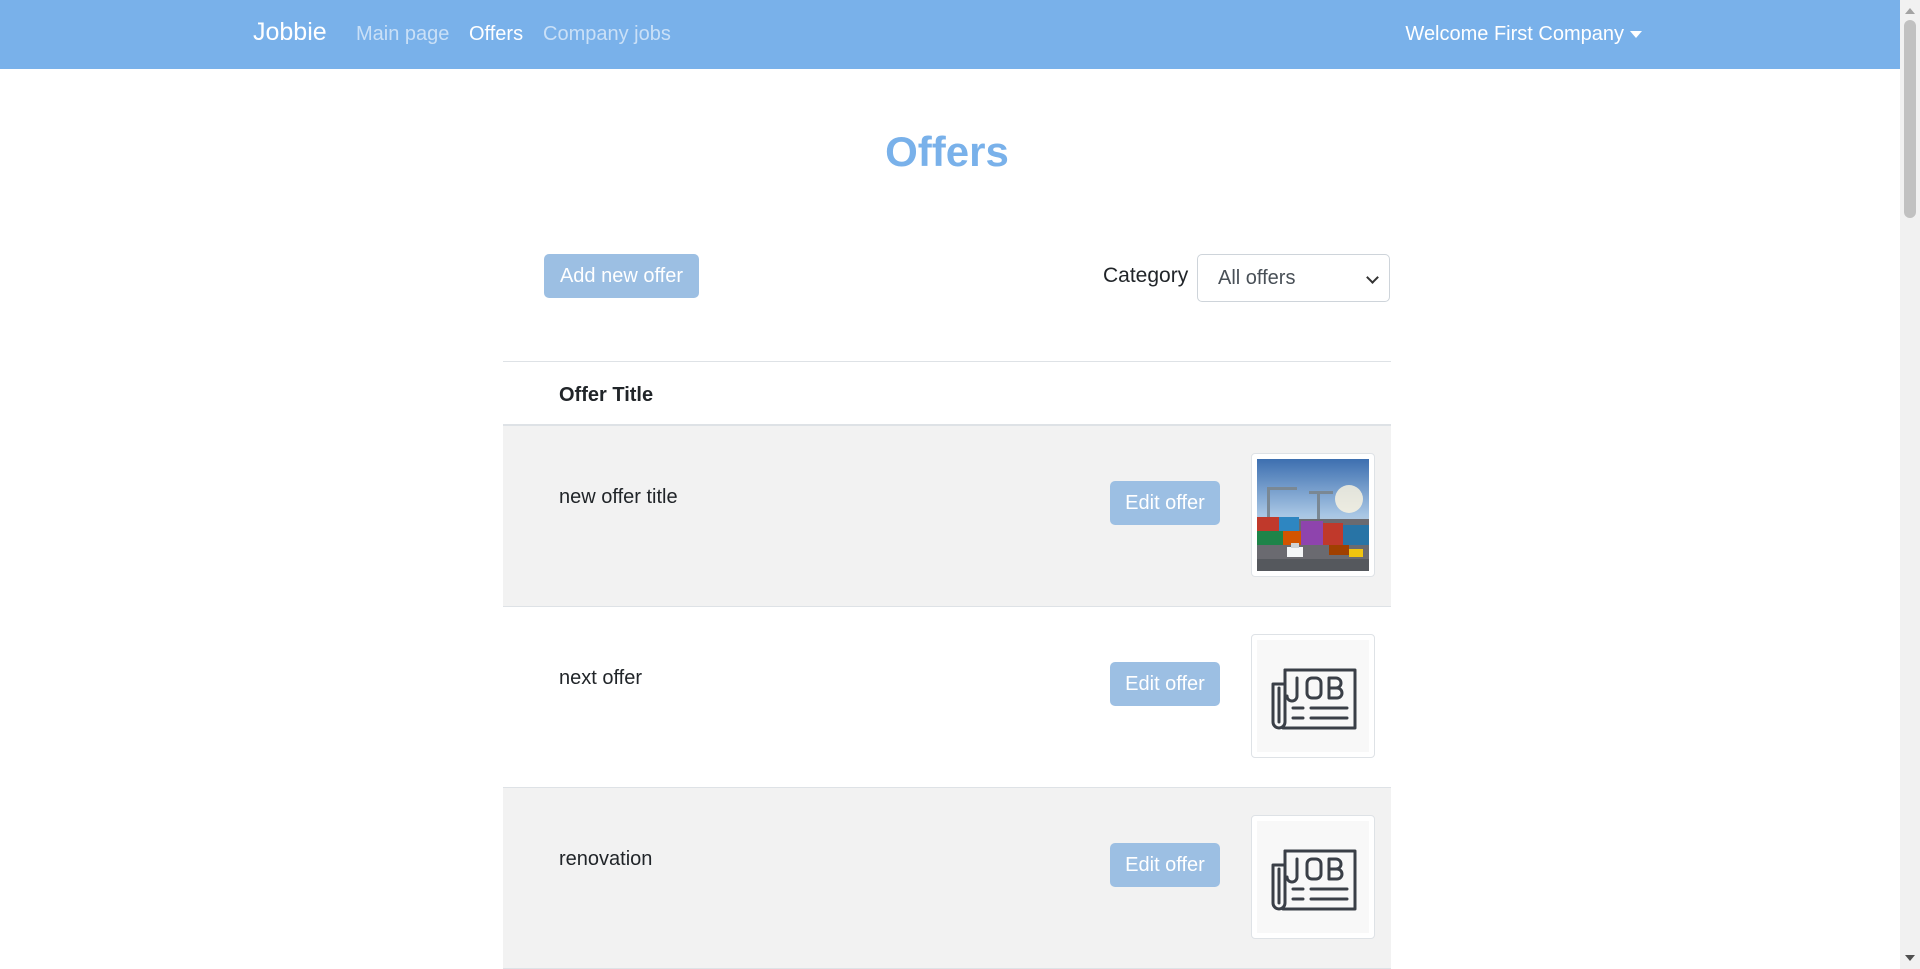 The image size is (1920, 969). Describe the element at coordinates (496, 34) in the screenshot. I see `nav-offers: Offers` at that location.